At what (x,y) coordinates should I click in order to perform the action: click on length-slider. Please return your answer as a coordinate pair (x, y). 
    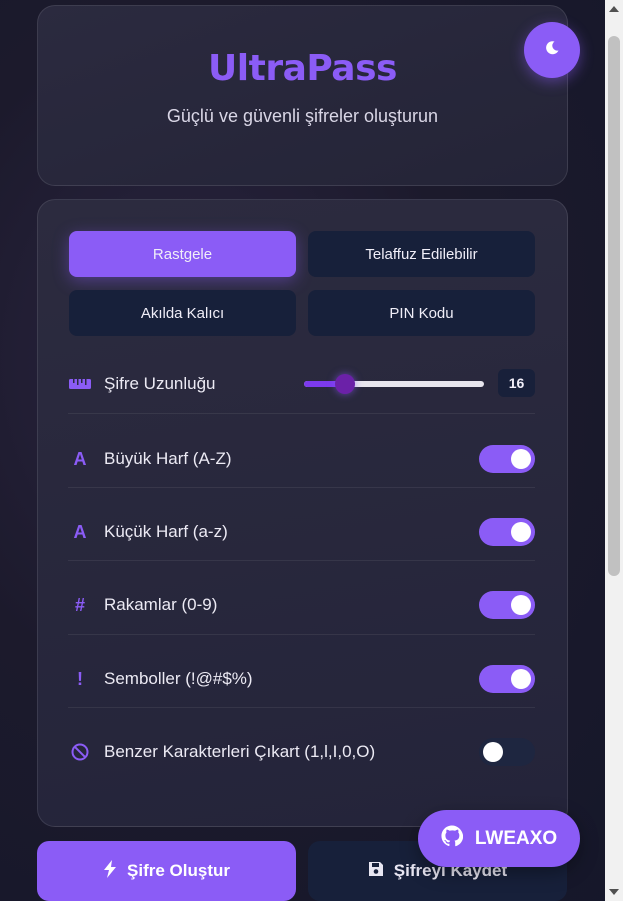
    Looking at the image, I should click on (394, 384).